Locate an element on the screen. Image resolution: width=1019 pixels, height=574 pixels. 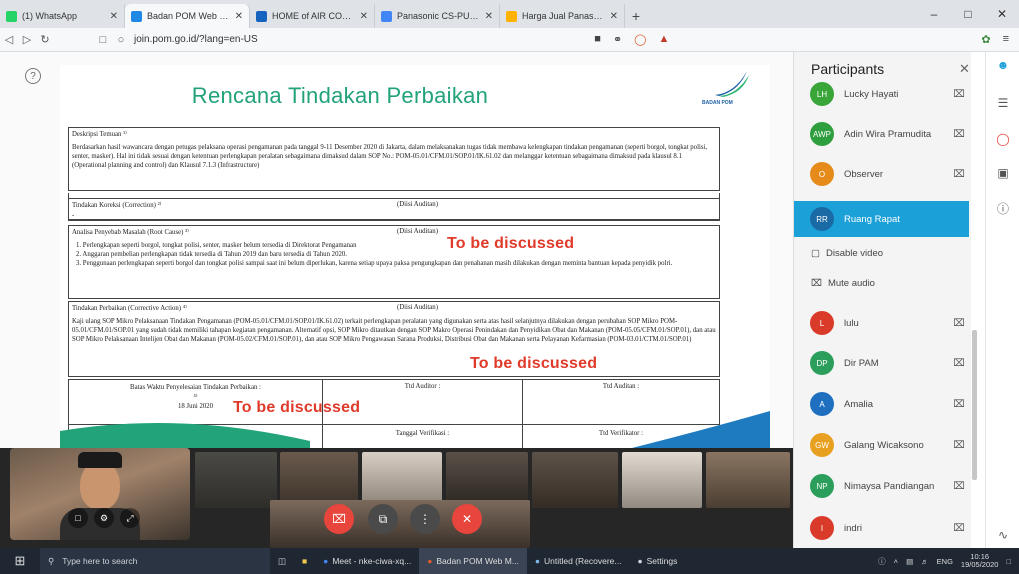
browser-extensions: ■ ⚭ ◯ ▲ ✿ ≡ is located at coordinates (806, 39).